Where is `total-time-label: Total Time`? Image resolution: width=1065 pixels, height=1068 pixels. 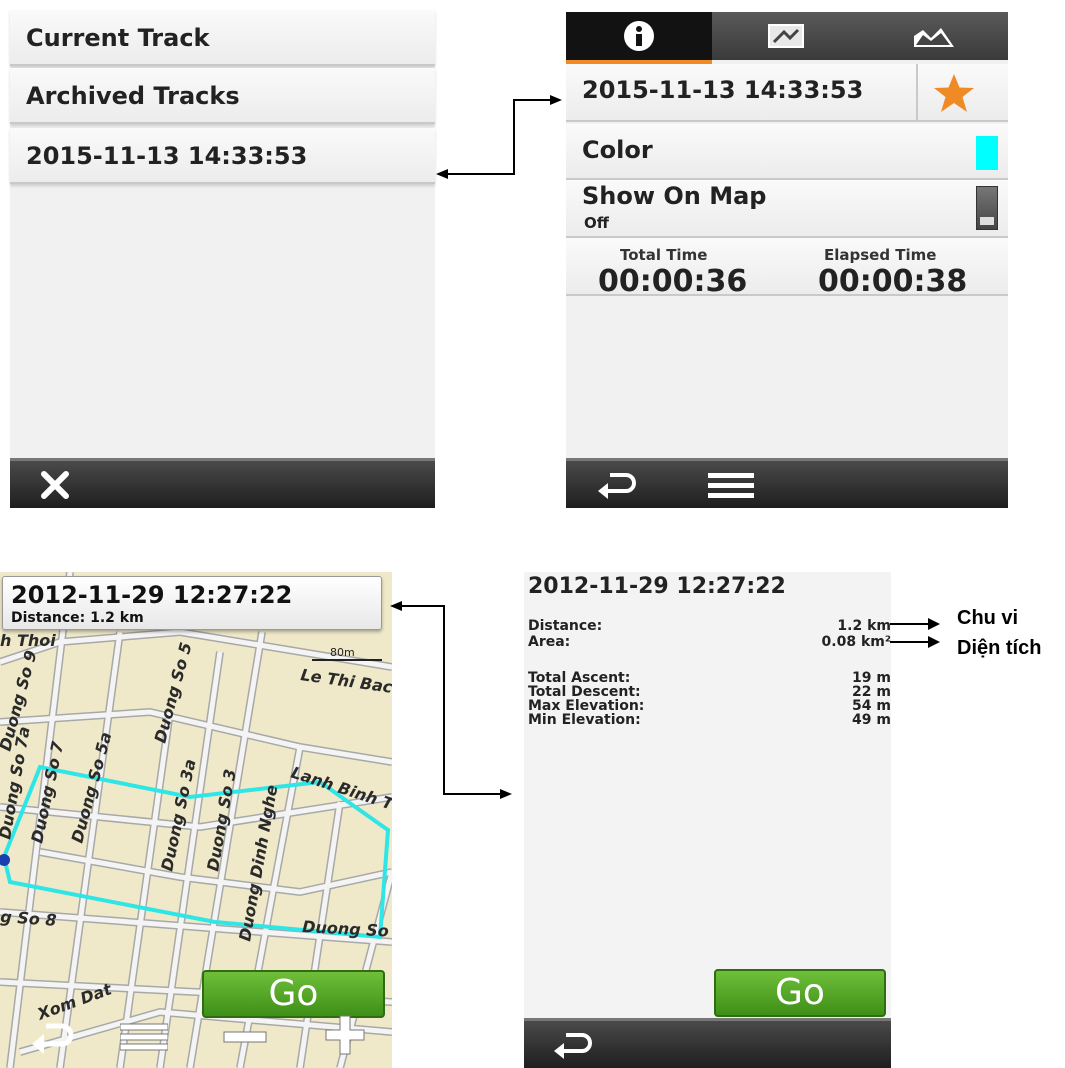 total-time-label: Total Time is located at coordinates (664, 255).